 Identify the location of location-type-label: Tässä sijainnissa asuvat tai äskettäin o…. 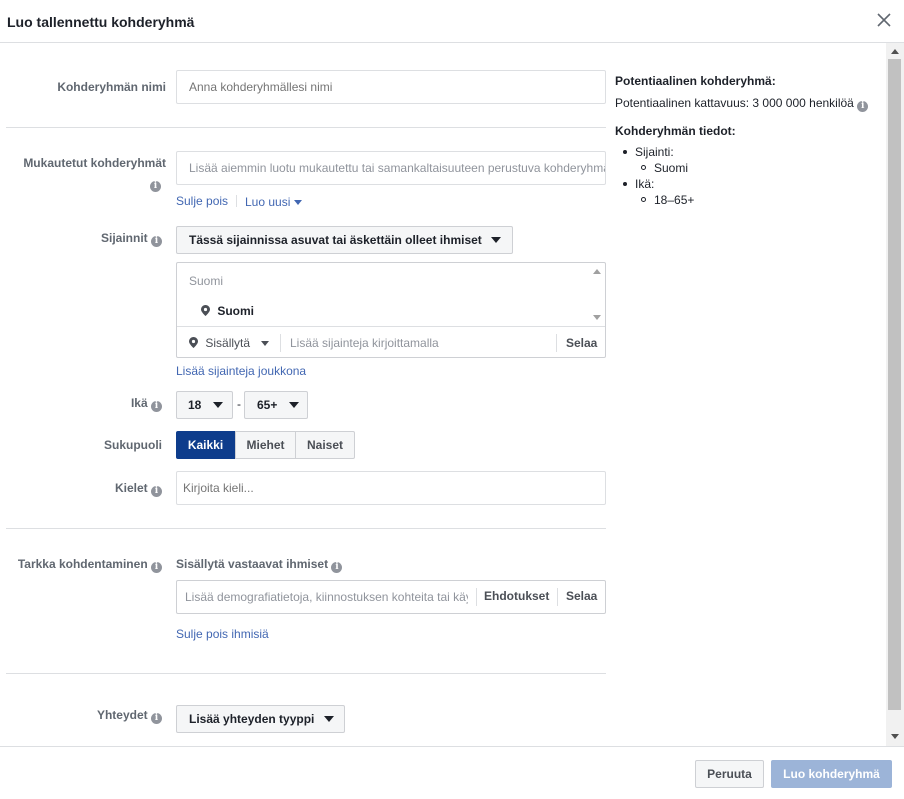
(335, 240).